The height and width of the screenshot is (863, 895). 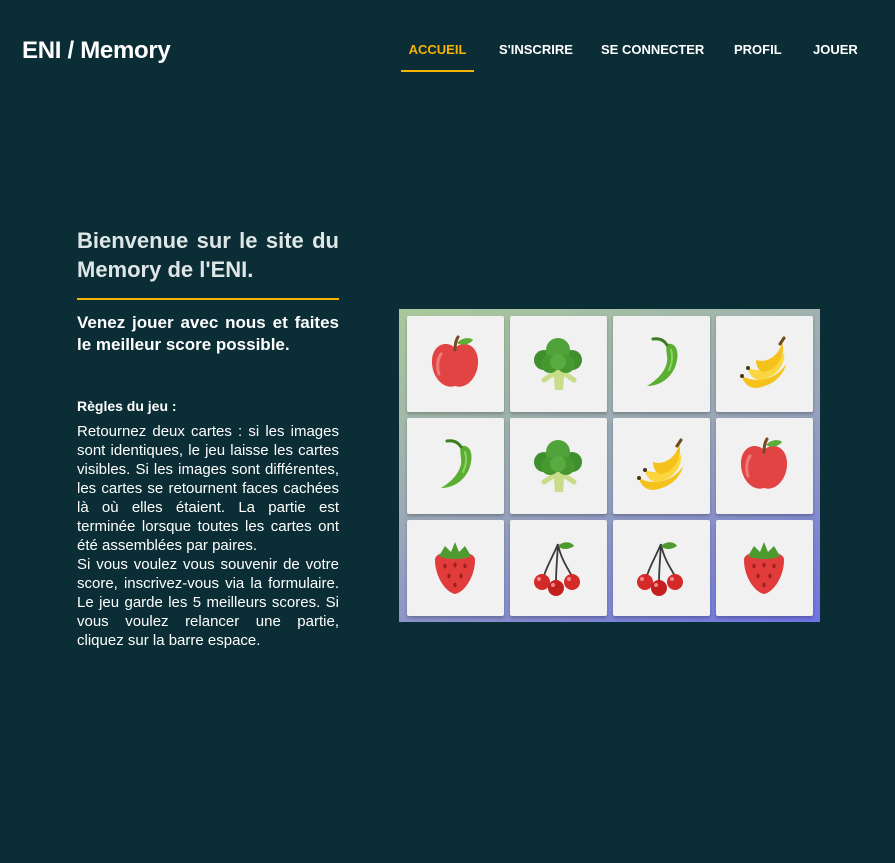 I want to click on site-brand: ENI / Memory, so click(x=96, y=51).